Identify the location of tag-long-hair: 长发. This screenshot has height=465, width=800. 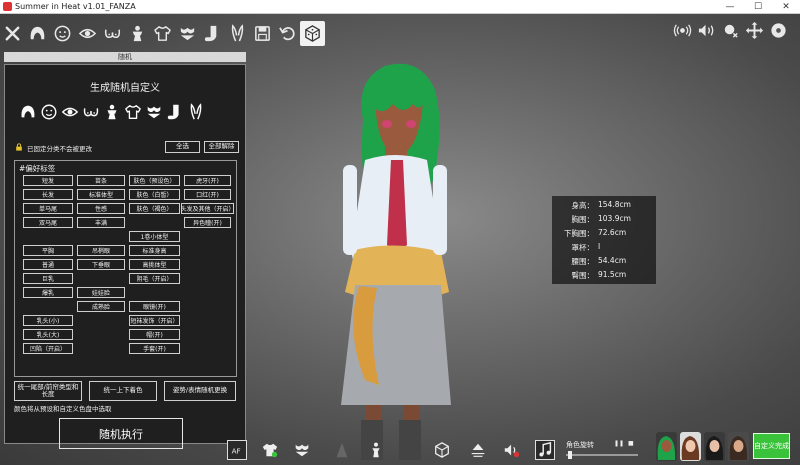
(48, 194).